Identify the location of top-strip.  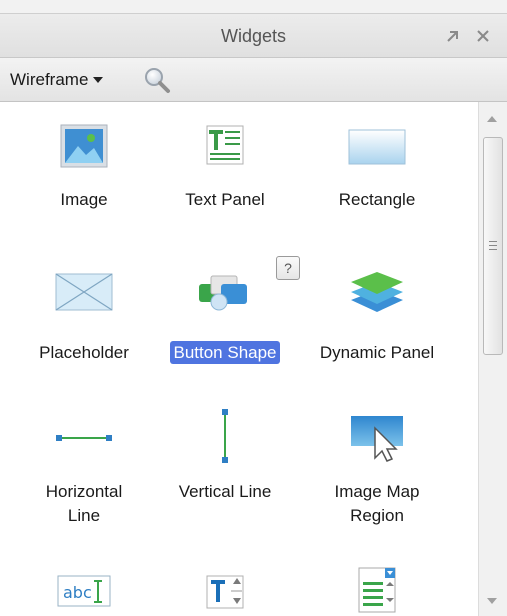
(253, 6).